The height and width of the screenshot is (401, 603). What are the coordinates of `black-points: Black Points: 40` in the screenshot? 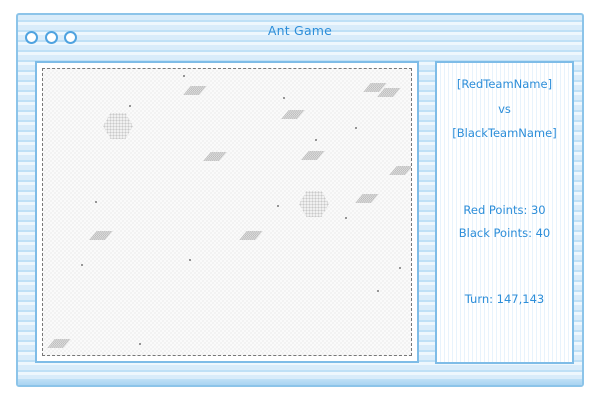 It's located at (504, 233).